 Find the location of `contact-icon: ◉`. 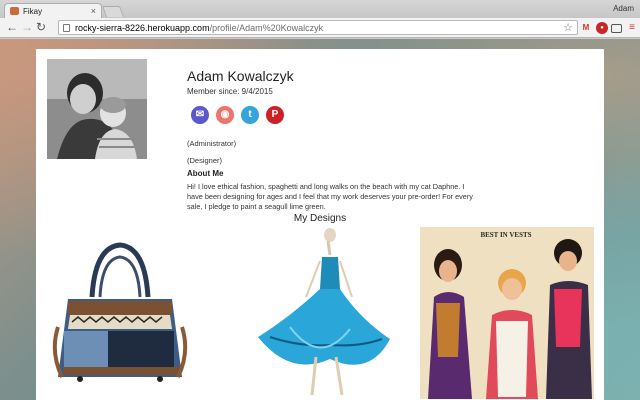

contact-icon: ◉ is located at coordinates (225, 115).